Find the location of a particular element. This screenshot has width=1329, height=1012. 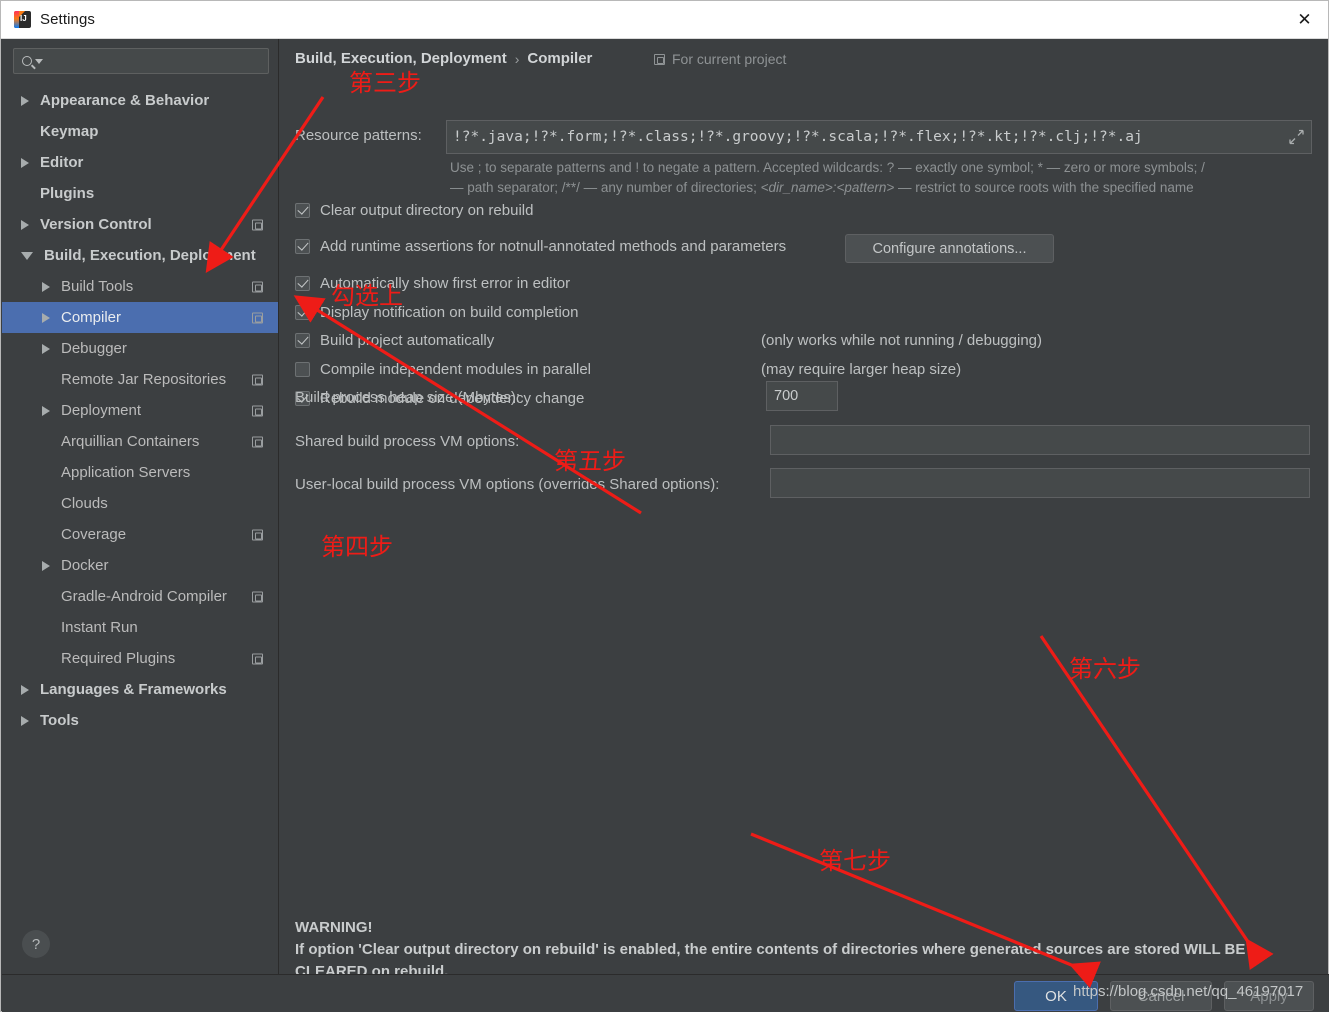

sidebar-item-label: Deployment is located at coordinates (101, 410).